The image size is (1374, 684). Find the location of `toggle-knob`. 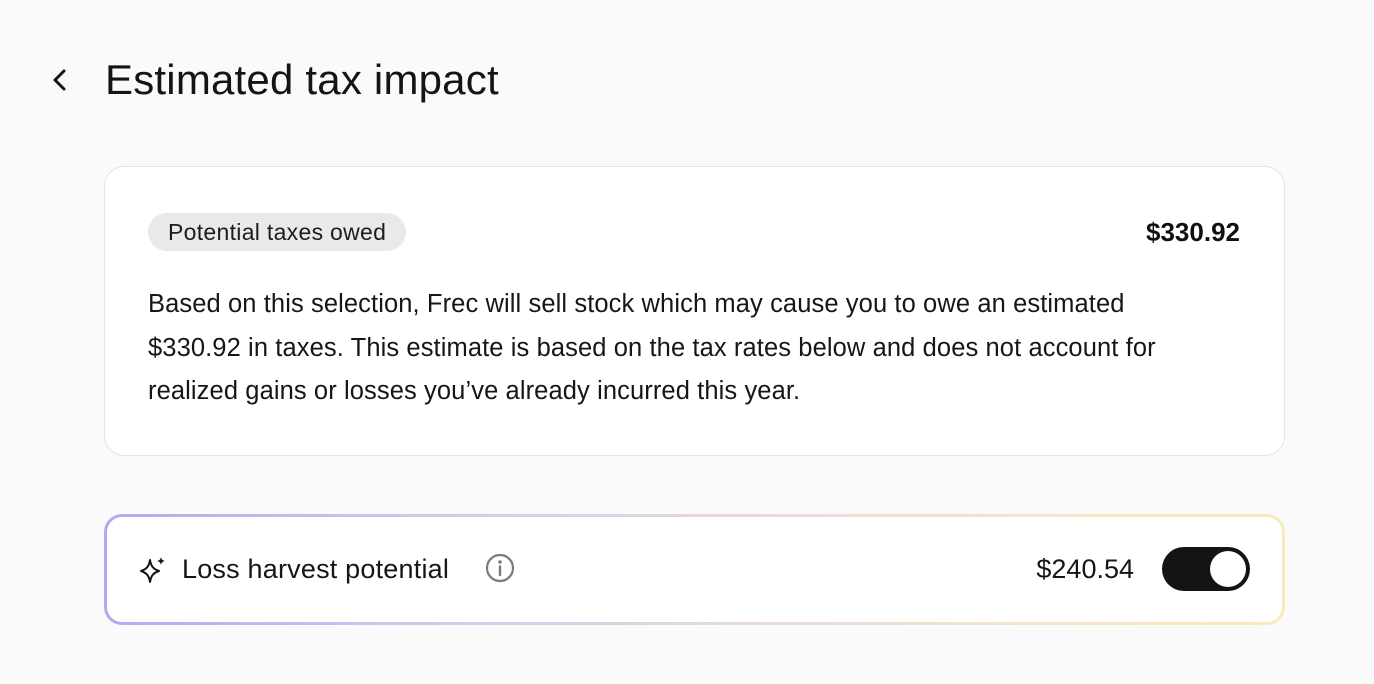

toggle-knob is located at coordinates (1228, 569).